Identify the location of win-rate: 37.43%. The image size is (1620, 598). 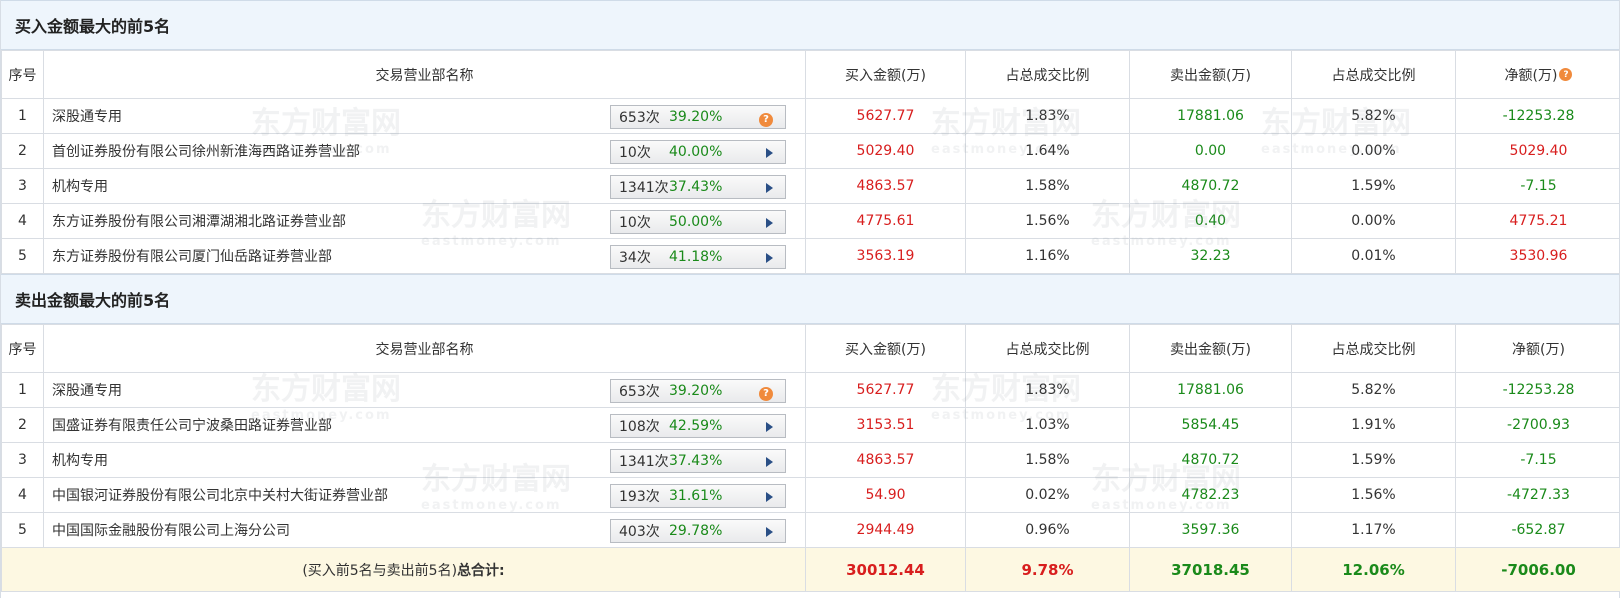
(696, 461).